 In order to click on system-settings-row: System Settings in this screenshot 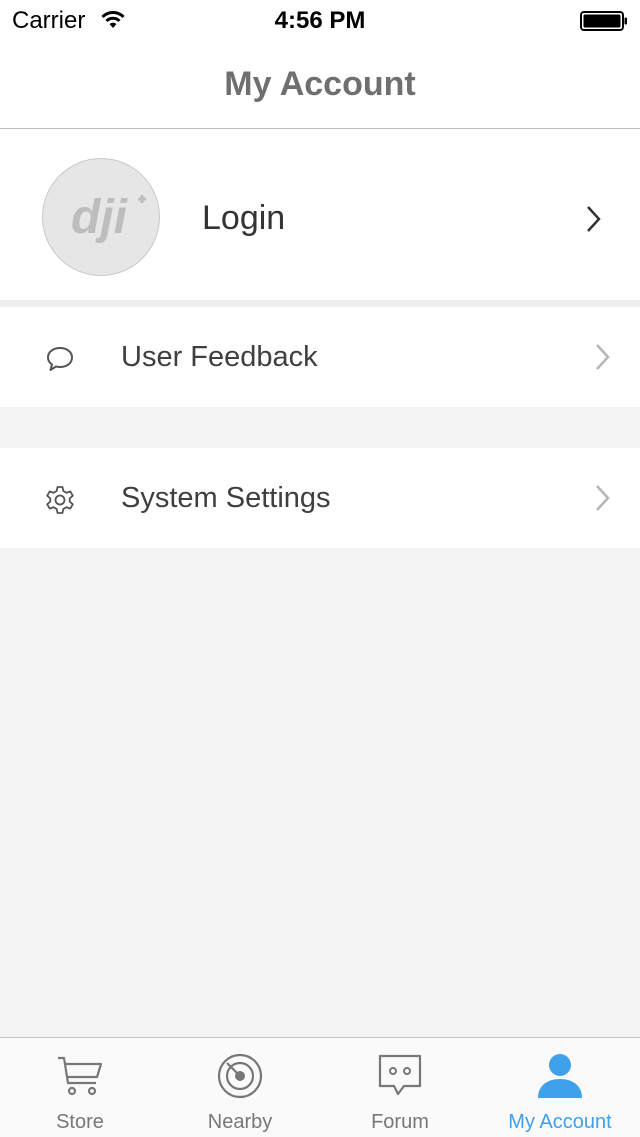, I will do `click(320, 498)`.